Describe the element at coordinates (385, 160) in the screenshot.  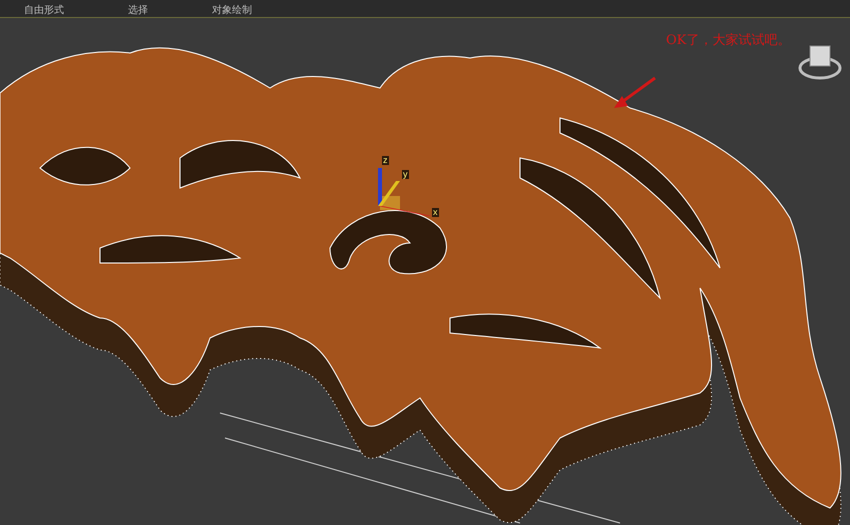
I see `axis-label: z` at that location.